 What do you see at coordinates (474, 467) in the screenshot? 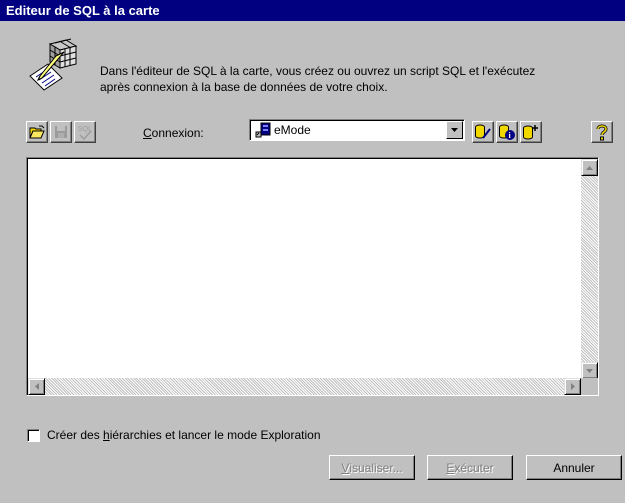
I see `execute-label: xécuter` at bounding box center [474, 467].